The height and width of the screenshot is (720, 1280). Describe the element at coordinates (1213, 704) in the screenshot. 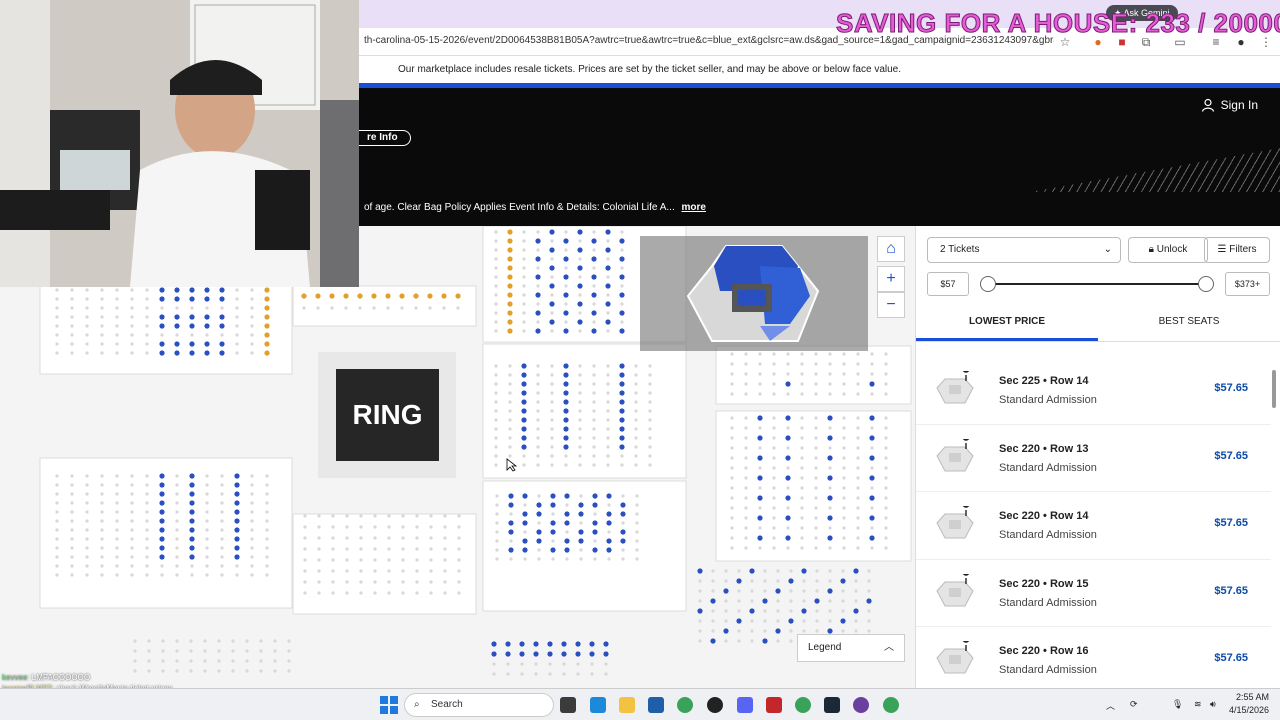

I see `volume-icon: 🔊︎` at that location.